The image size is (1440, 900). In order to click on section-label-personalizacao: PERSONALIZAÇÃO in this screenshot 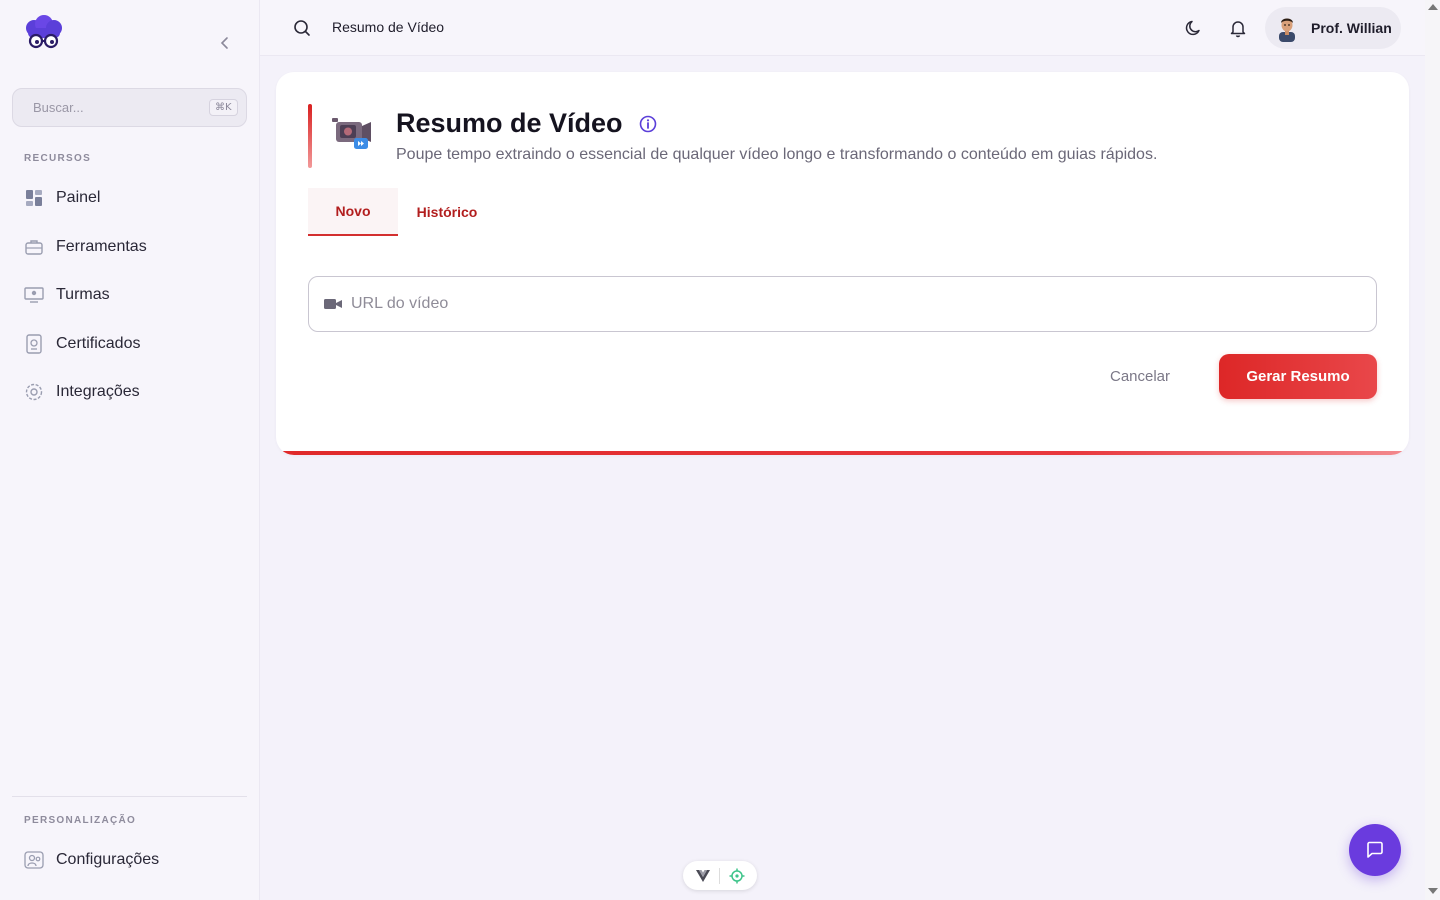, I will do `click(80, 820)`.